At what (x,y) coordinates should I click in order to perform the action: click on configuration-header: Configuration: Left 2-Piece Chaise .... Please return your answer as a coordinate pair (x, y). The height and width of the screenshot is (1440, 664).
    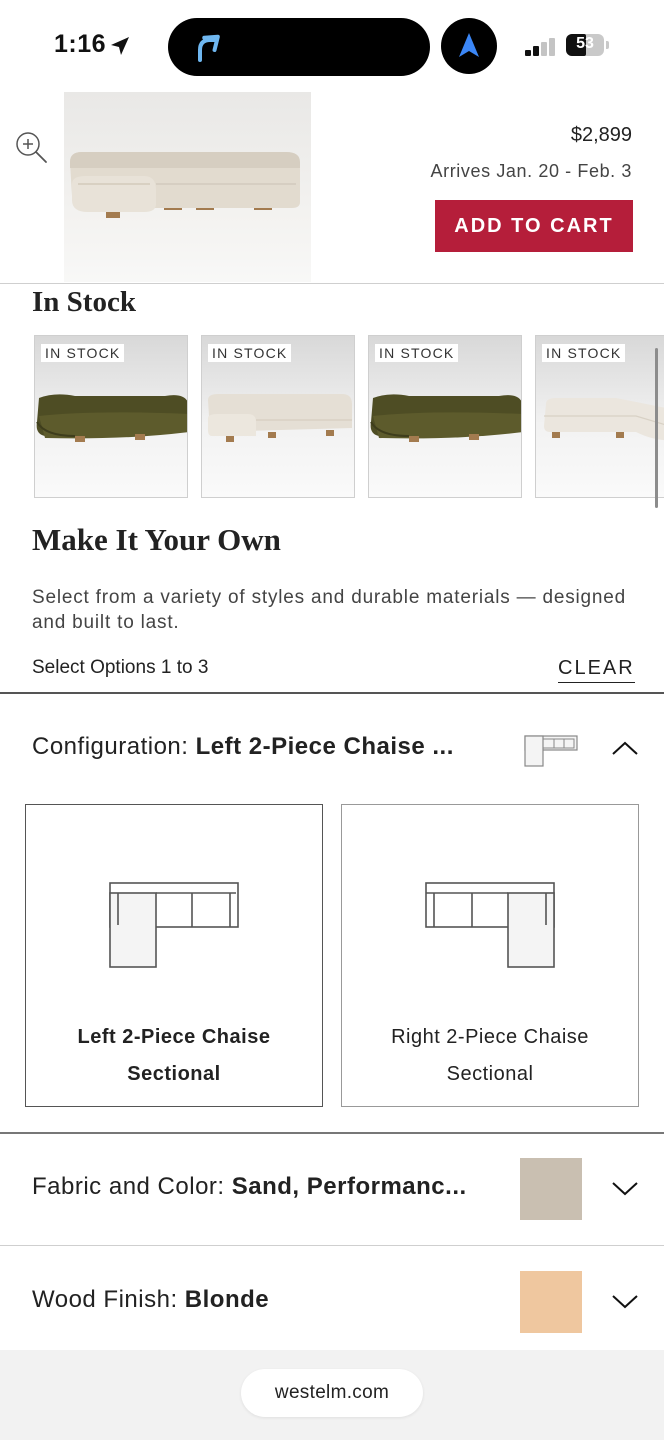
    Looking at the image, I should click on (243, 747).